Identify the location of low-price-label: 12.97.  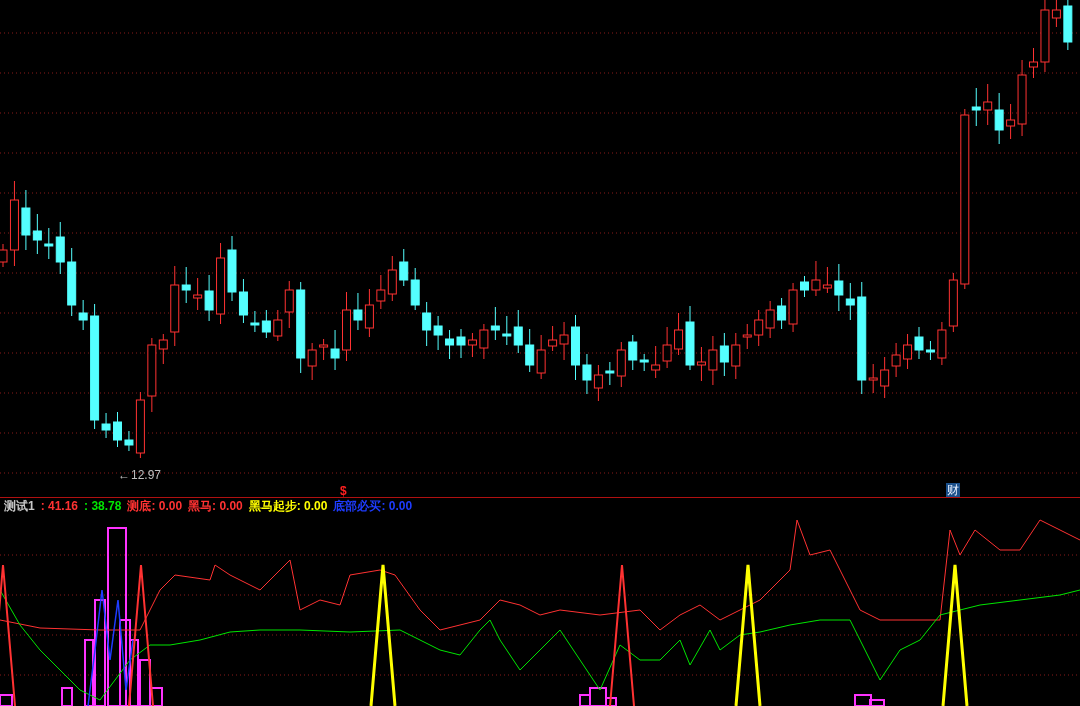
(146, 475).